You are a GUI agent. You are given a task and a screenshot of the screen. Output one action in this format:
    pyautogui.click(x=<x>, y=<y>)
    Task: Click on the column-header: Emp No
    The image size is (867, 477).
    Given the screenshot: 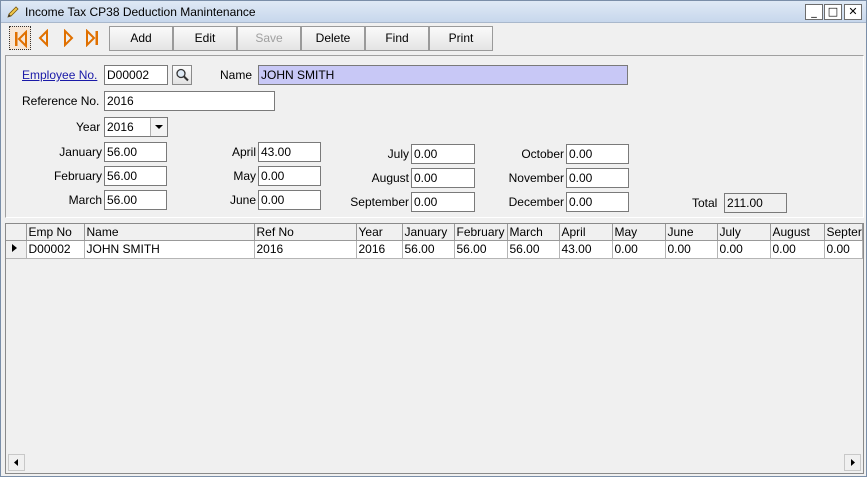 What is the action you would take?
    pyautogui.click(x=55, y=232)
    